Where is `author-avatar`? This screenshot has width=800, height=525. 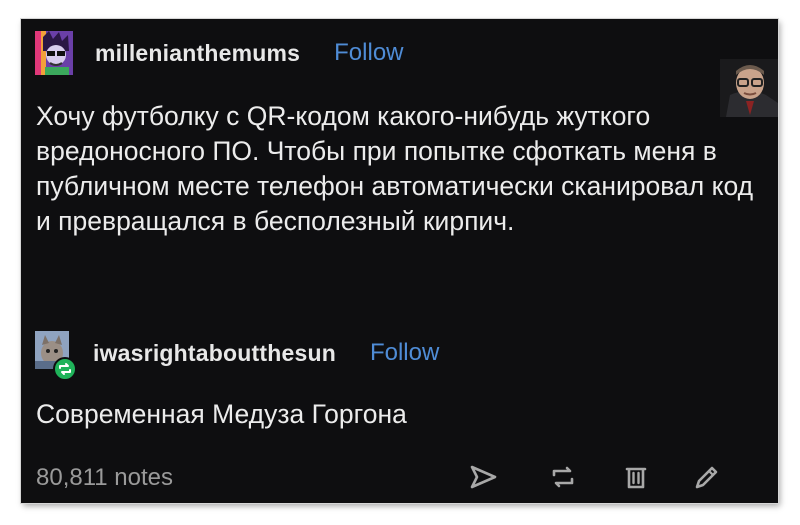 author-avatar is located at coordinates (54, 53).